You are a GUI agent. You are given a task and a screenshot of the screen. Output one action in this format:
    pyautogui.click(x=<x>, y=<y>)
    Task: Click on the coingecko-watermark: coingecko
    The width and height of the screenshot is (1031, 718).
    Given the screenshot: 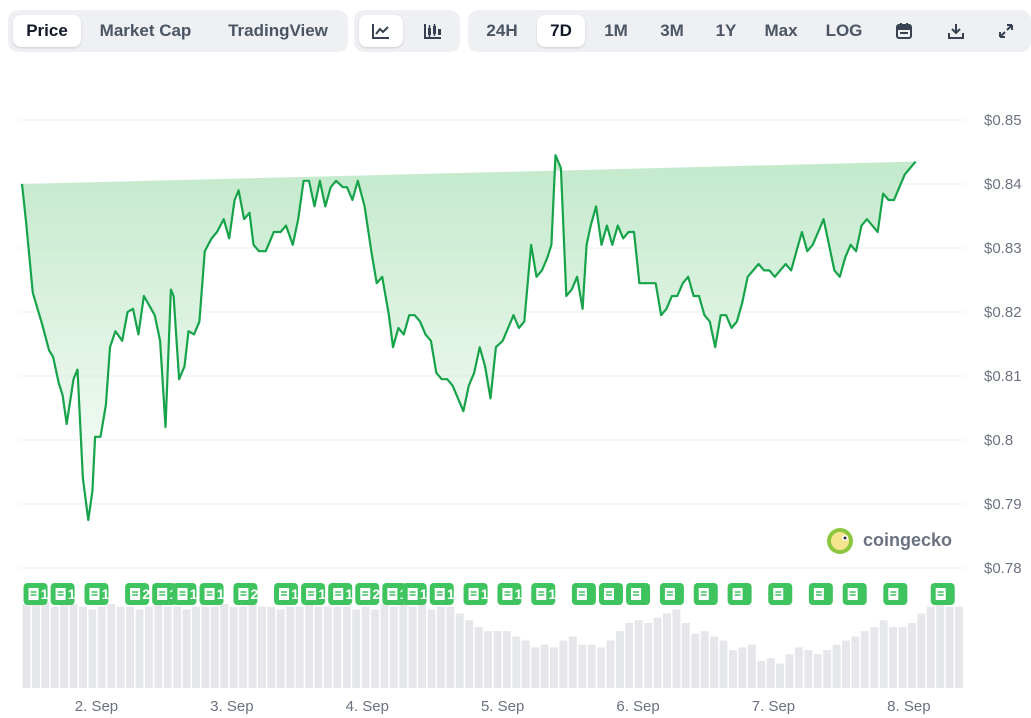 What is the action you would take?
    pyautogui.click(x=889, y=541)
    